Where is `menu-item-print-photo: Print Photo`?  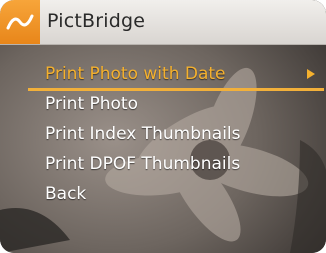
menu-item-print-photo: Print Photo is located at coordinates (91, 104).